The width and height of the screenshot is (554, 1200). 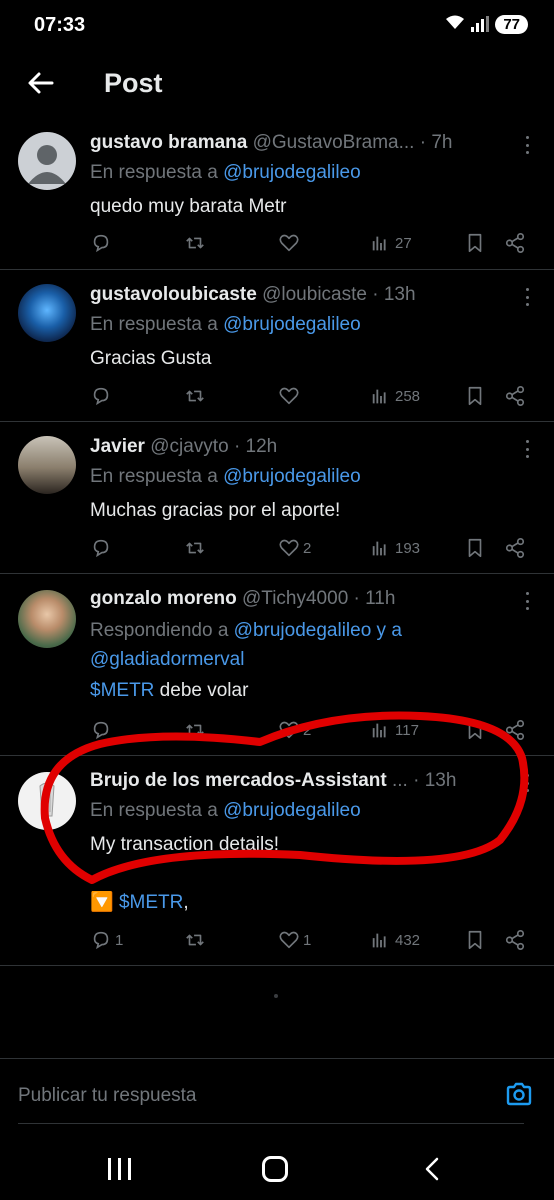 What do you see at coordinates (311, 243) in the screenshot?
I see `reply-actions: 27` at bounding box center [311, 243].